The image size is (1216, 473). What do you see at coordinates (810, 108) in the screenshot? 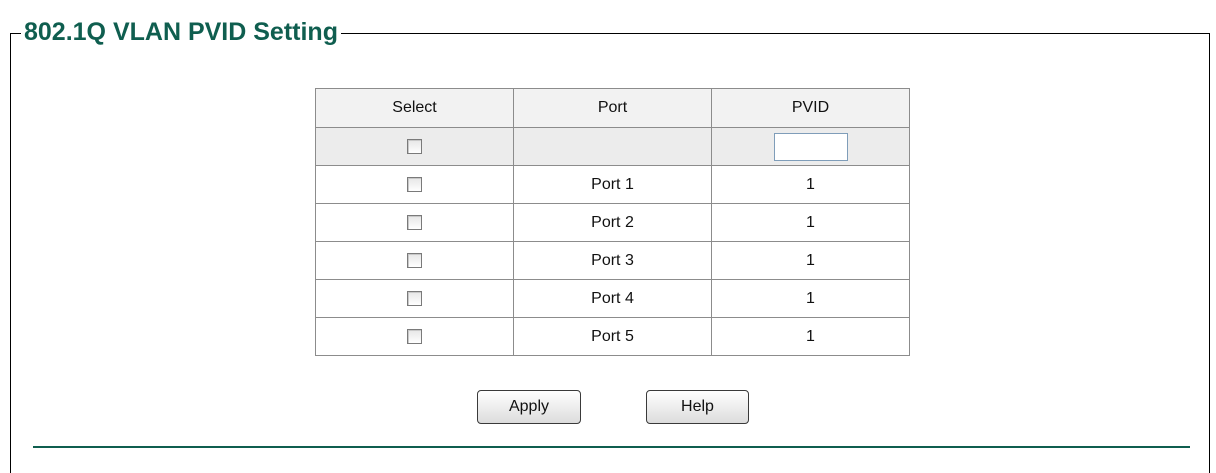
I see `column-header-pvid: PVID` at bounding box center [810, 108].